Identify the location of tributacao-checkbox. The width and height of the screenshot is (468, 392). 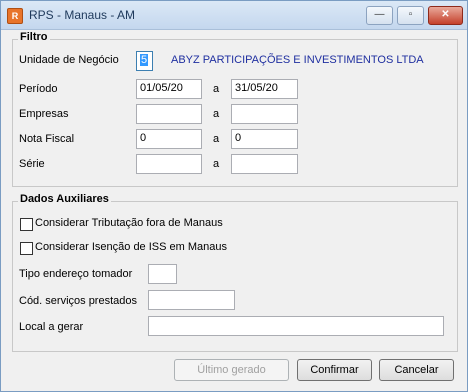
(26, 224).